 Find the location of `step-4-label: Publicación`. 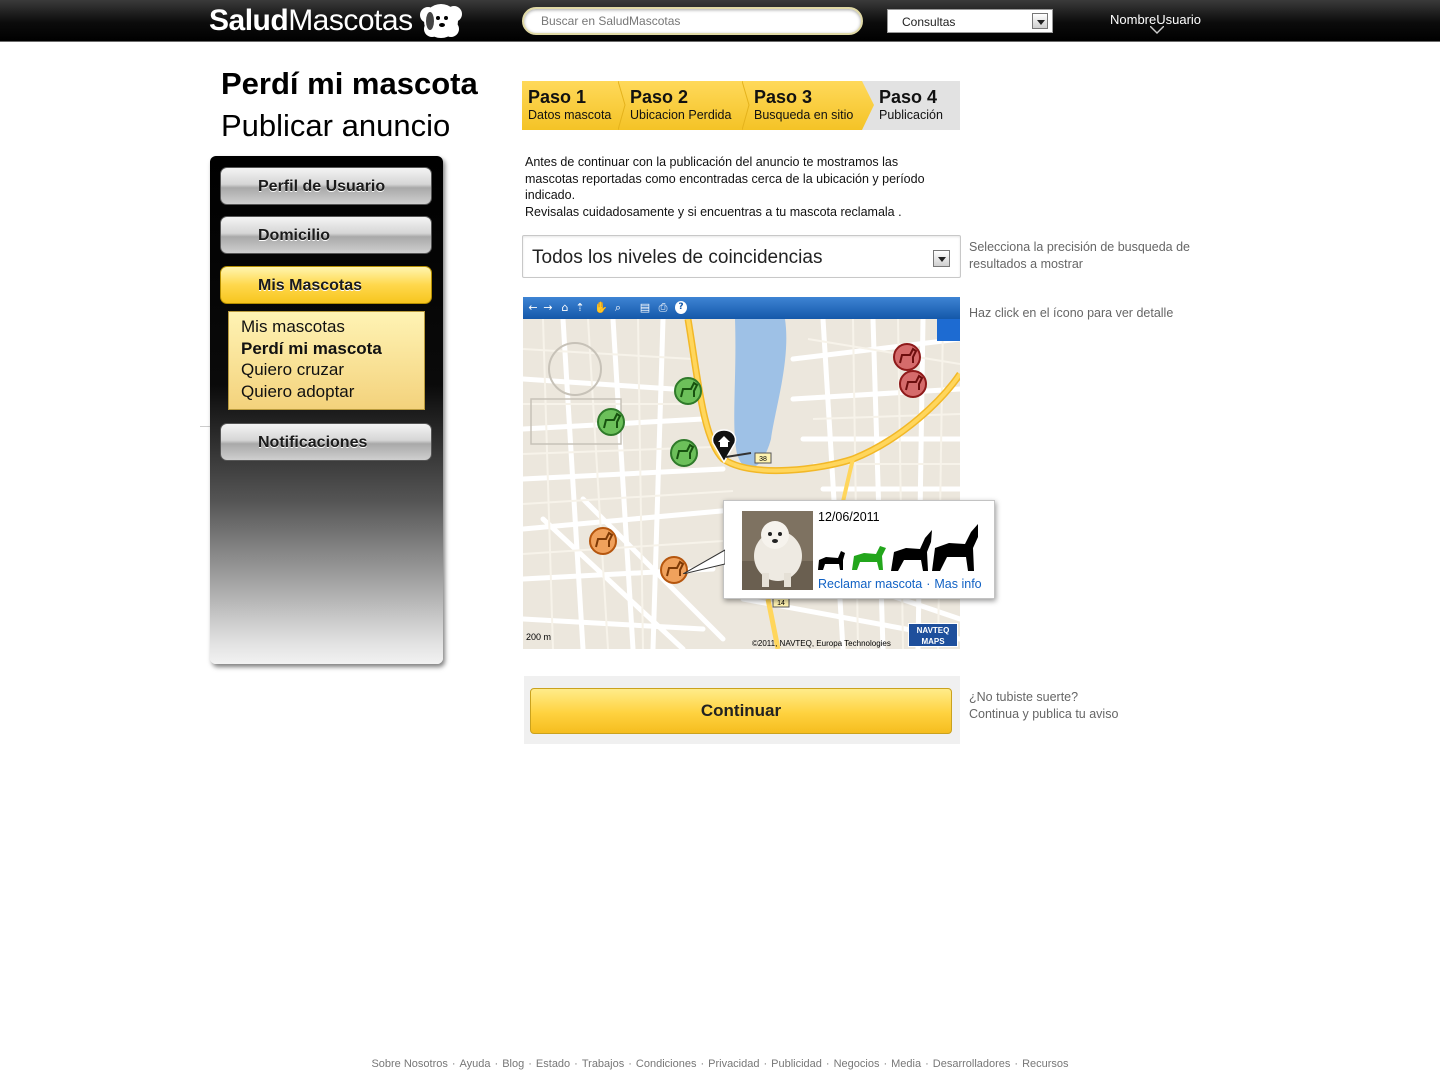

step-4-label: Publicación is located at coordinates (911, 115).